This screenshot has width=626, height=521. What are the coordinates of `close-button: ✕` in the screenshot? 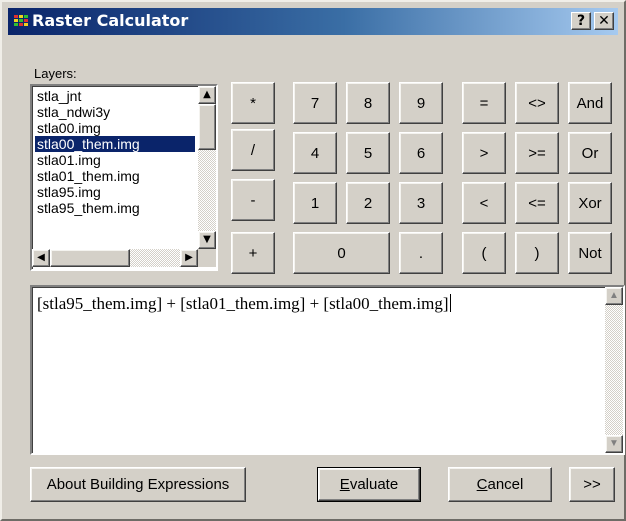 It's located at (604, 21).